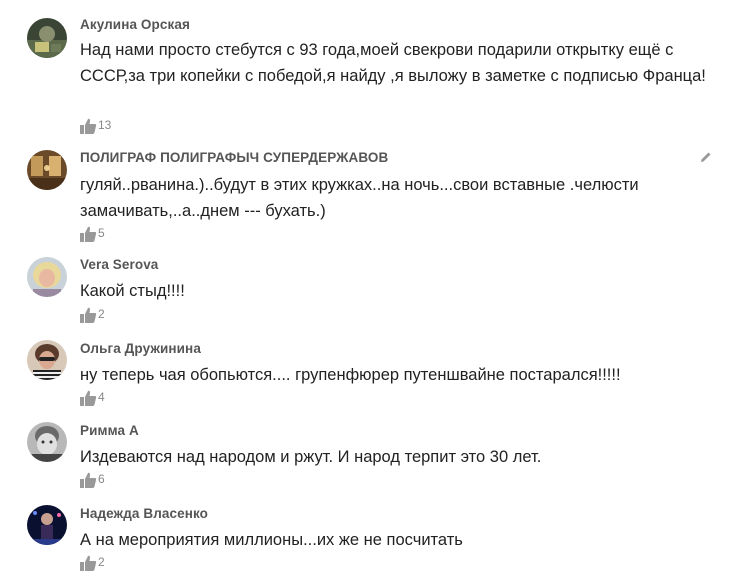 The height and width of the screenshot is (576, 736). What do you see at coordinates (144, 513) in the screenshot?
I see `comment-author: Надежда Власенко` at bounding box center [144, 513].